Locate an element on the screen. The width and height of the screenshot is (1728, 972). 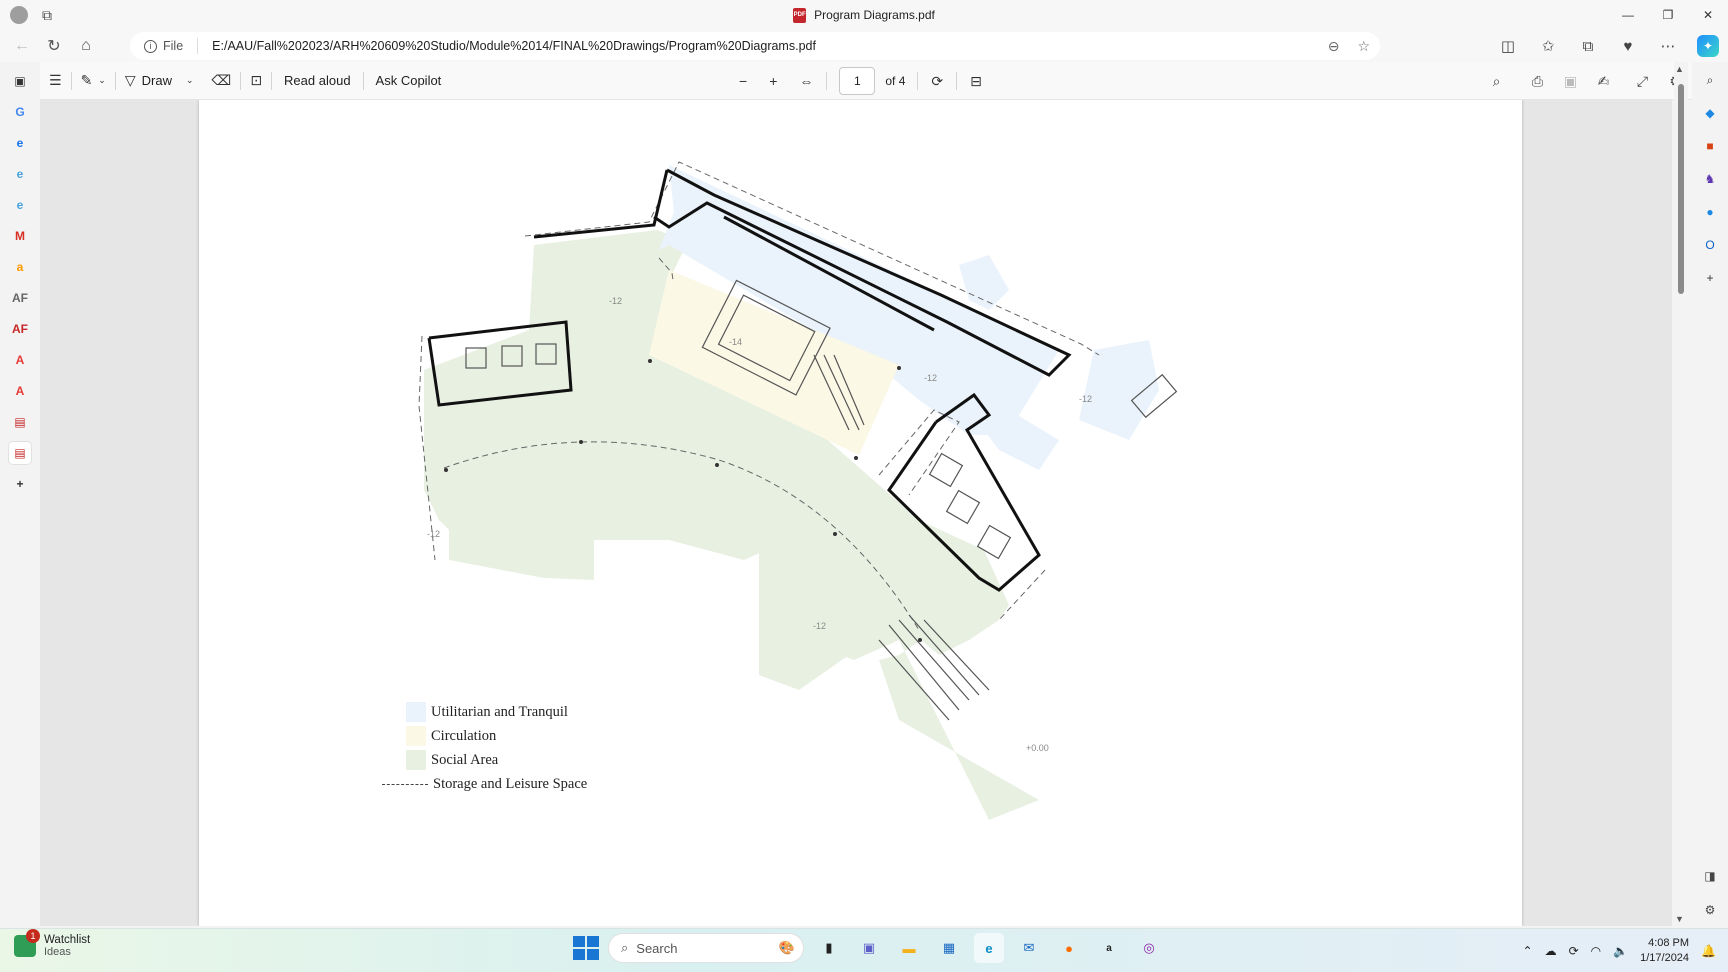
pdf-tab-icon-1: ▤ is located at coordinates (20, 422).